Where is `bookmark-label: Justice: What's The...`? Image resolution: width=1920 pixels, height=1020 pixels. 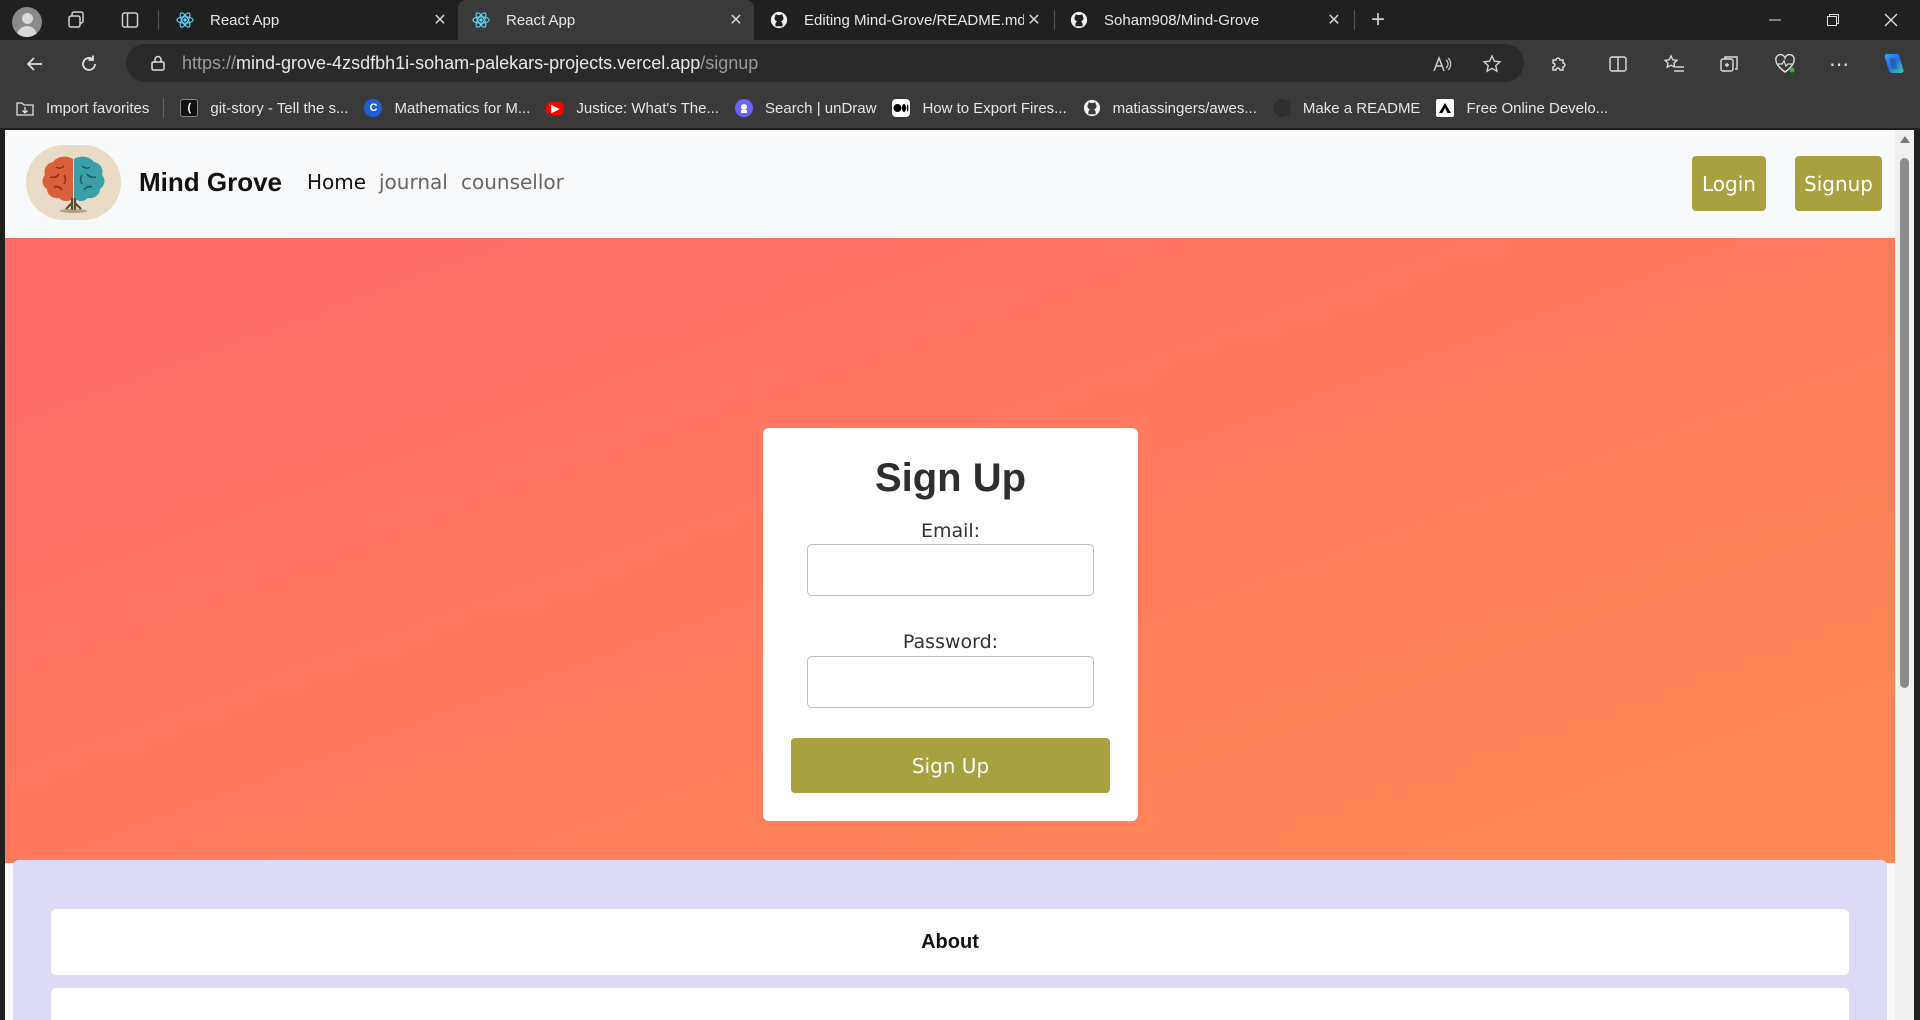 bookmark-label: Justice: What's The... is located at coordinates (647, 108).